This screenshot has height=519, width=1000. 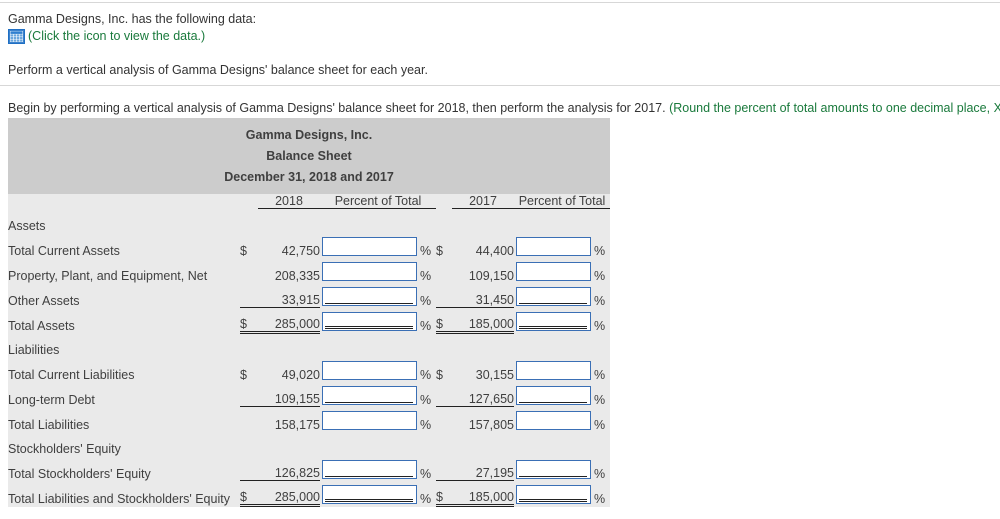 I want to click on header-blank, so click(x=124, y=201).